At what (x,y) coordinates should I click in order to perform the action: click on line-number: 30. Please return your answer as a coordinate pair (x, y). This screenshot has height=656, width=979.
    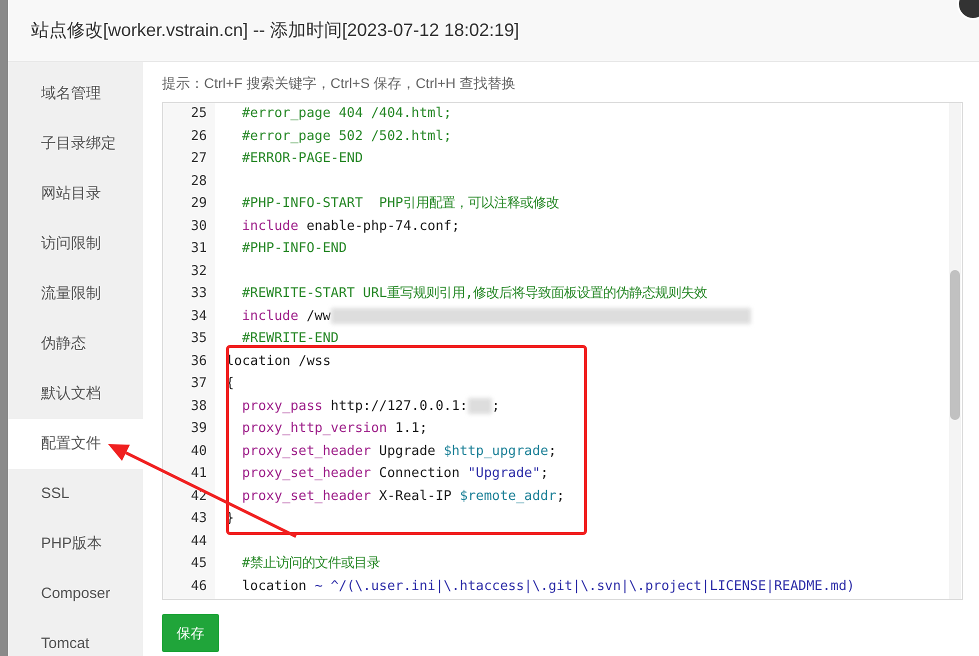
    Looking at the image, I should click on (199, 227).